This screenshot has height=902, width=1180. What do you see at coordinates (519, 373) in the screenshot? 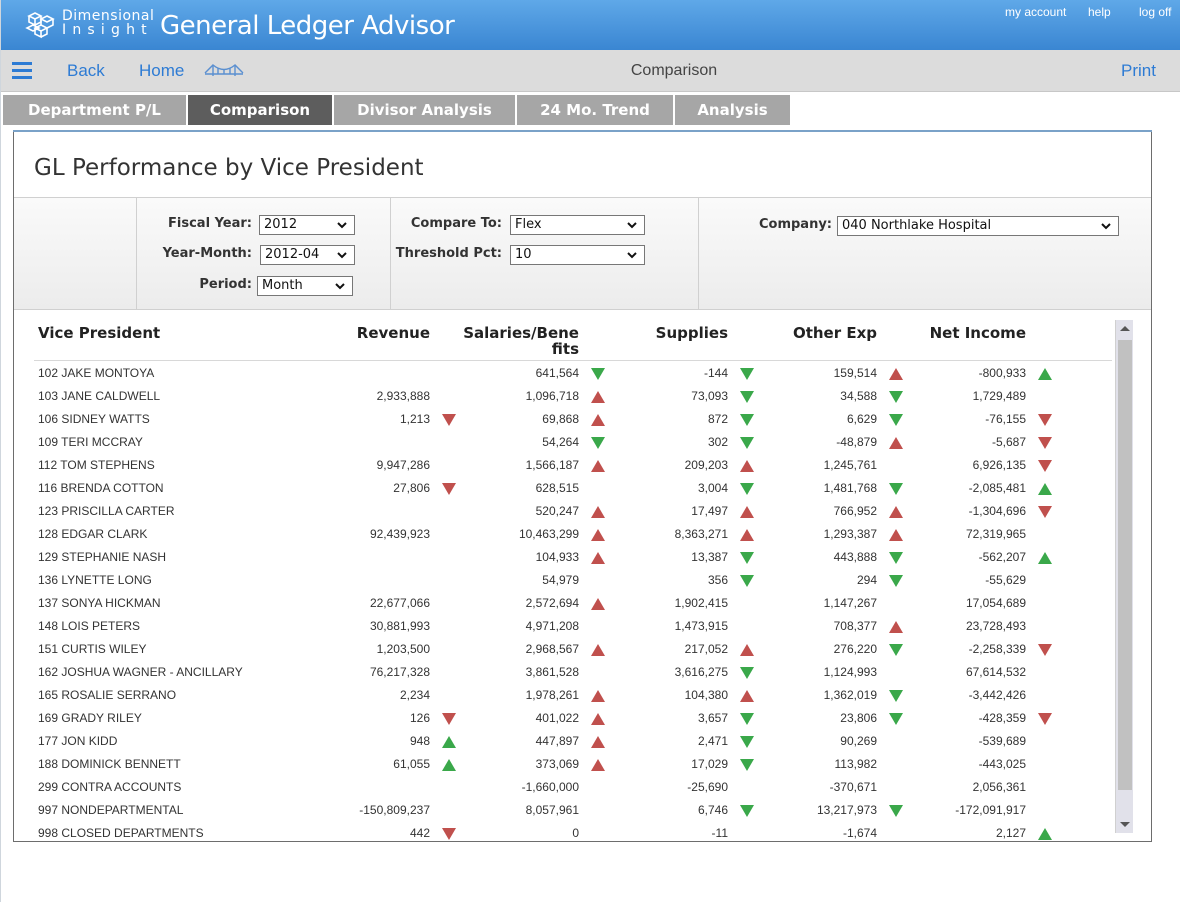
I see `salaries-cell: 641,564` at bounding box center [519, 373].